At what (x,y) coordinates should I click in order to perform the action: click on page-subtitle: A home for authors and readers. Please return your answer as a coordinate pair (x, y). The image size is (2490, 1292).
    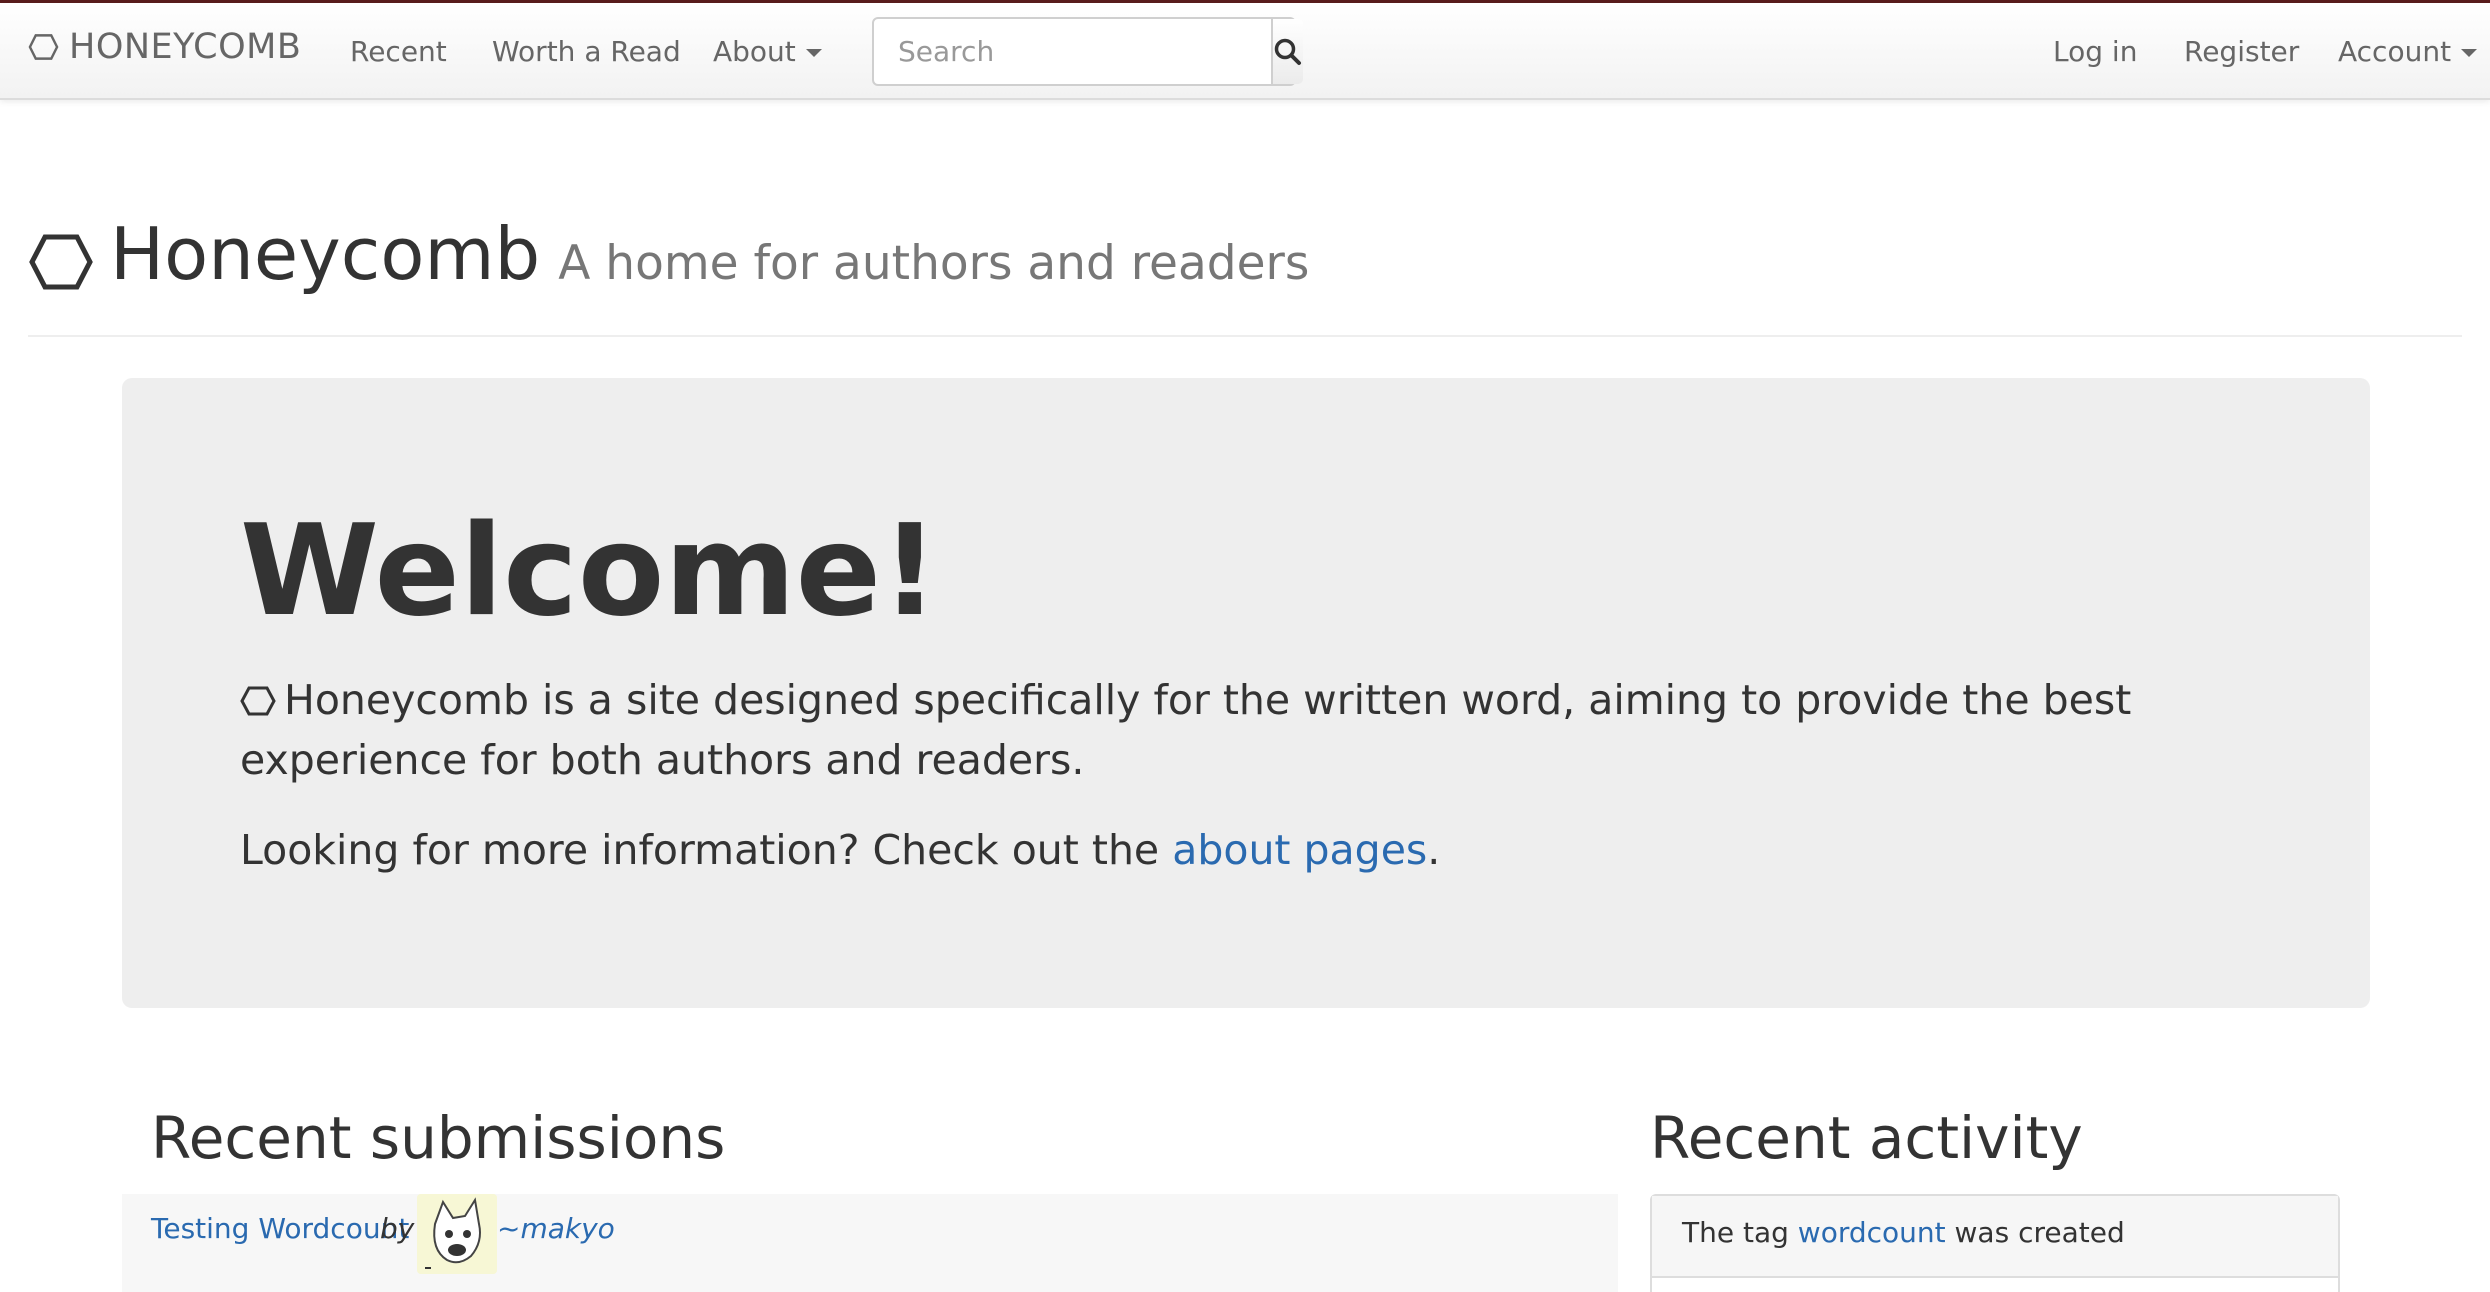
    Looking at the image, I should click on (934, 263).